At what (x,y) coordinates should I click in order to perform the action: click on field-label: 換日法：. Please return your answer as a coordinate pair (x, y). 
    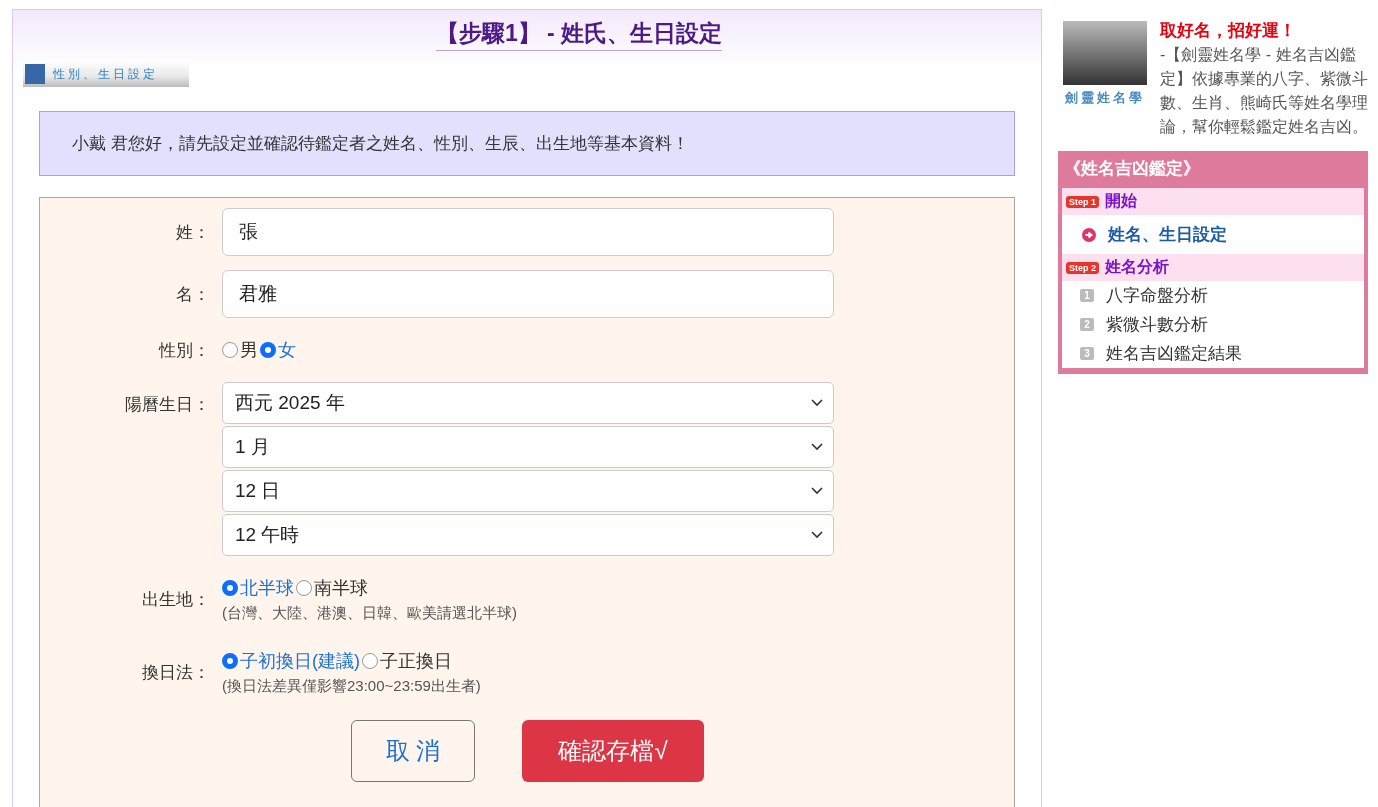
    Looking at the image, I should click on (175, 673).